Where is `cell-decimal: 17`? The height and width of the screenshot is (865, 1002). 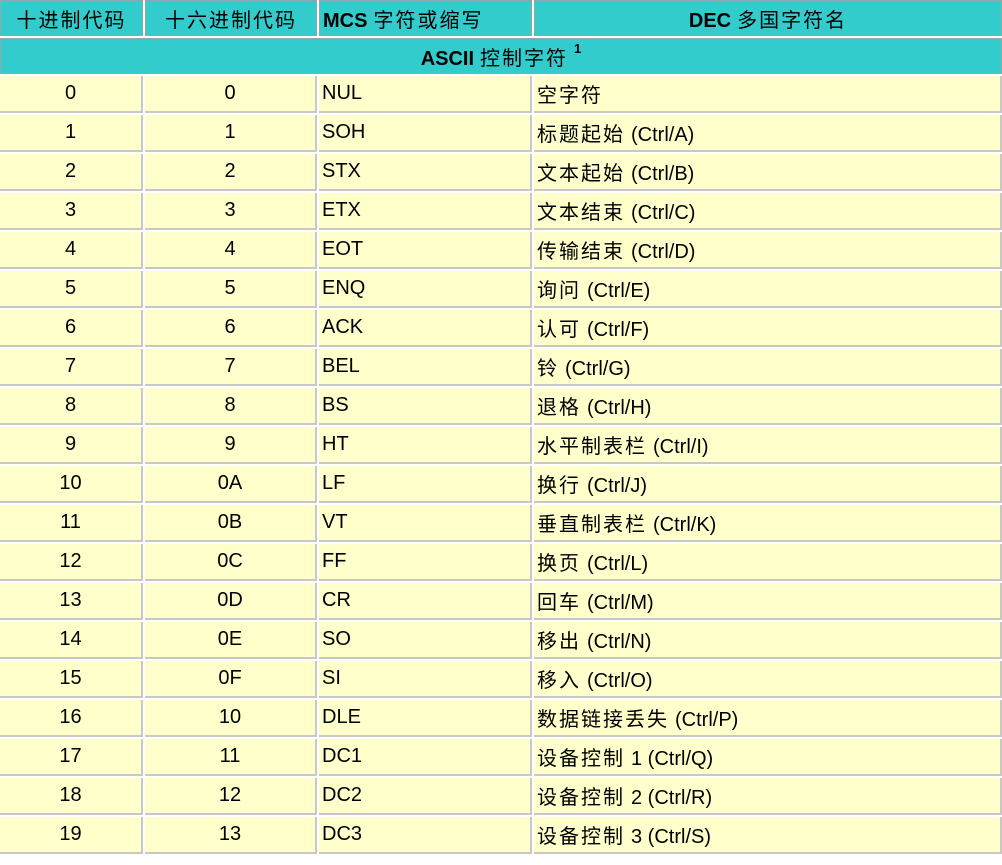
cell-decimal: 17 is located at coordinates (71, 757).